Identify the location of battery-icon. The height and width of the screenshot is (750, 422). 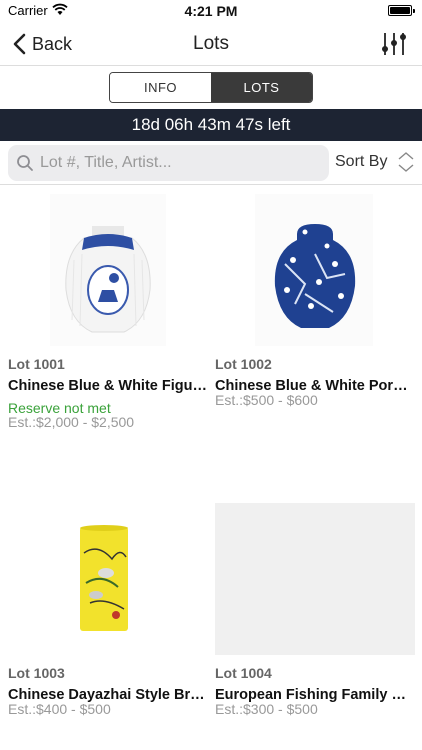
(401, 10).